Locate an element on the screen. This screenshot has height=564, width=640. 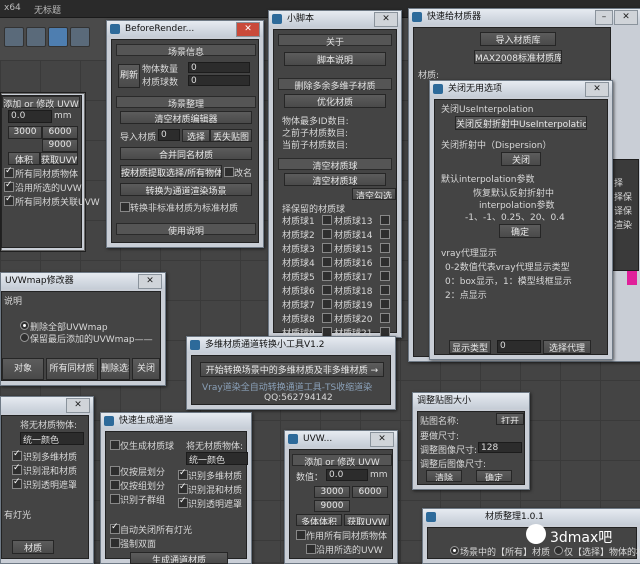
import-mat-field: 0 is located at coordinates (169, 135).